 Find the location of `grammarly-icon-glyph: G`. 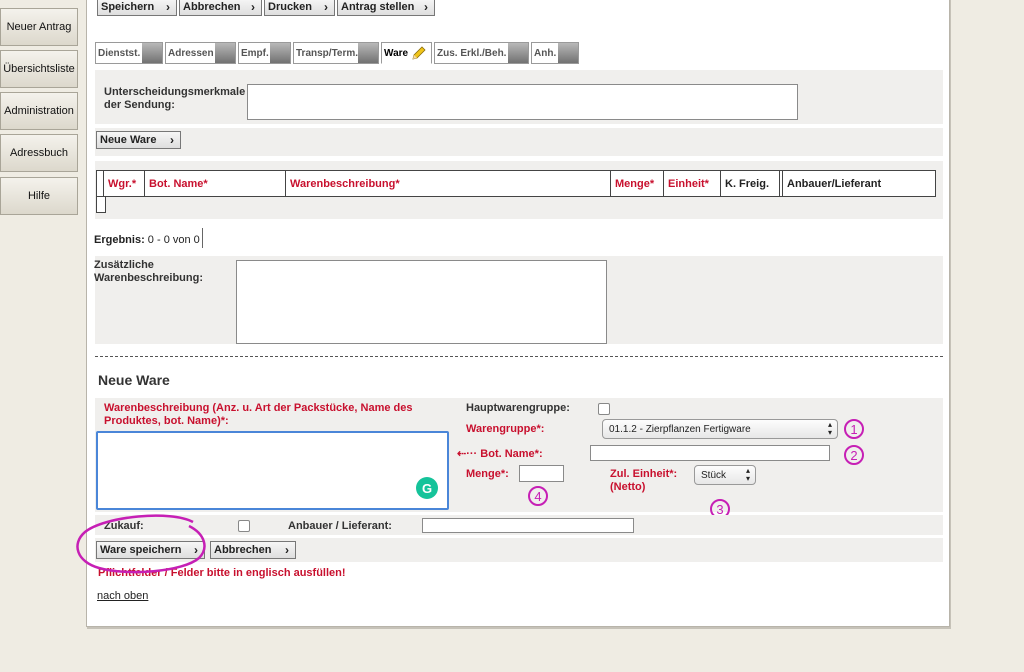

grammarly-icon-glyph: G is located at coordinates (427, 488).